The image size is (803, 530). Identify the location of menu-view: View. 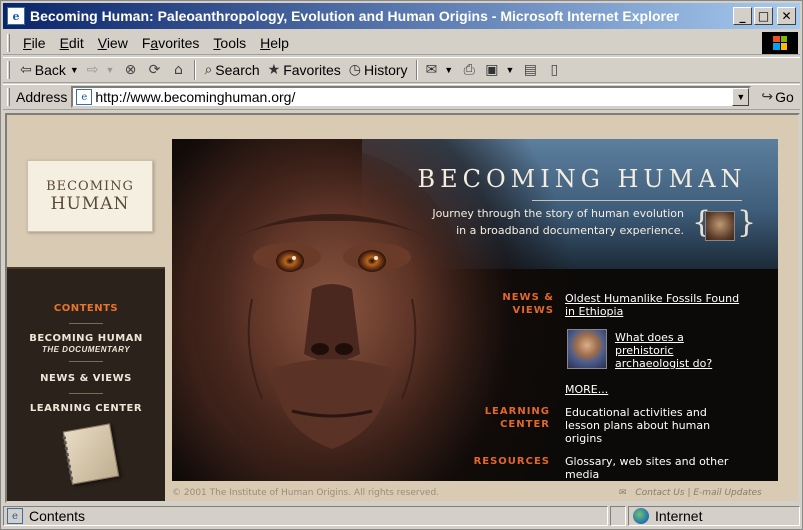
(113, 43).